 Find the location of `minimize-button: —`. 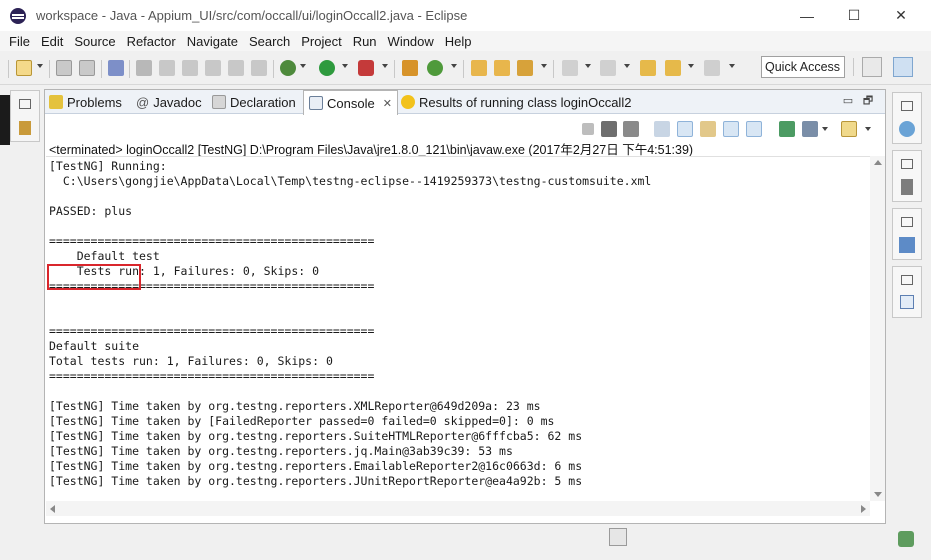

minimize-button: — is located at coordinates (807, 15).